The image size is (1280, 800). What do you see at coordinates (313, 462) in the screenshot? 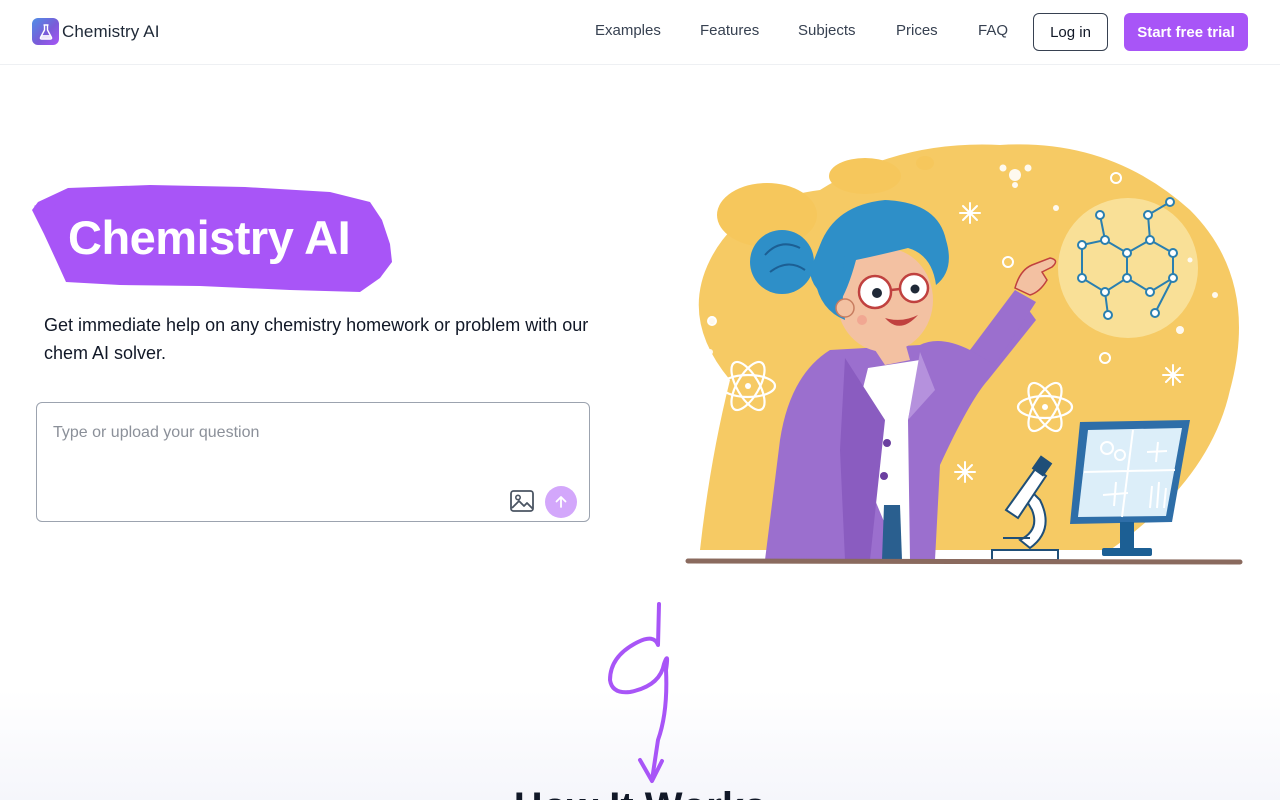
I see `question-box` at bounding box center [313, 462].